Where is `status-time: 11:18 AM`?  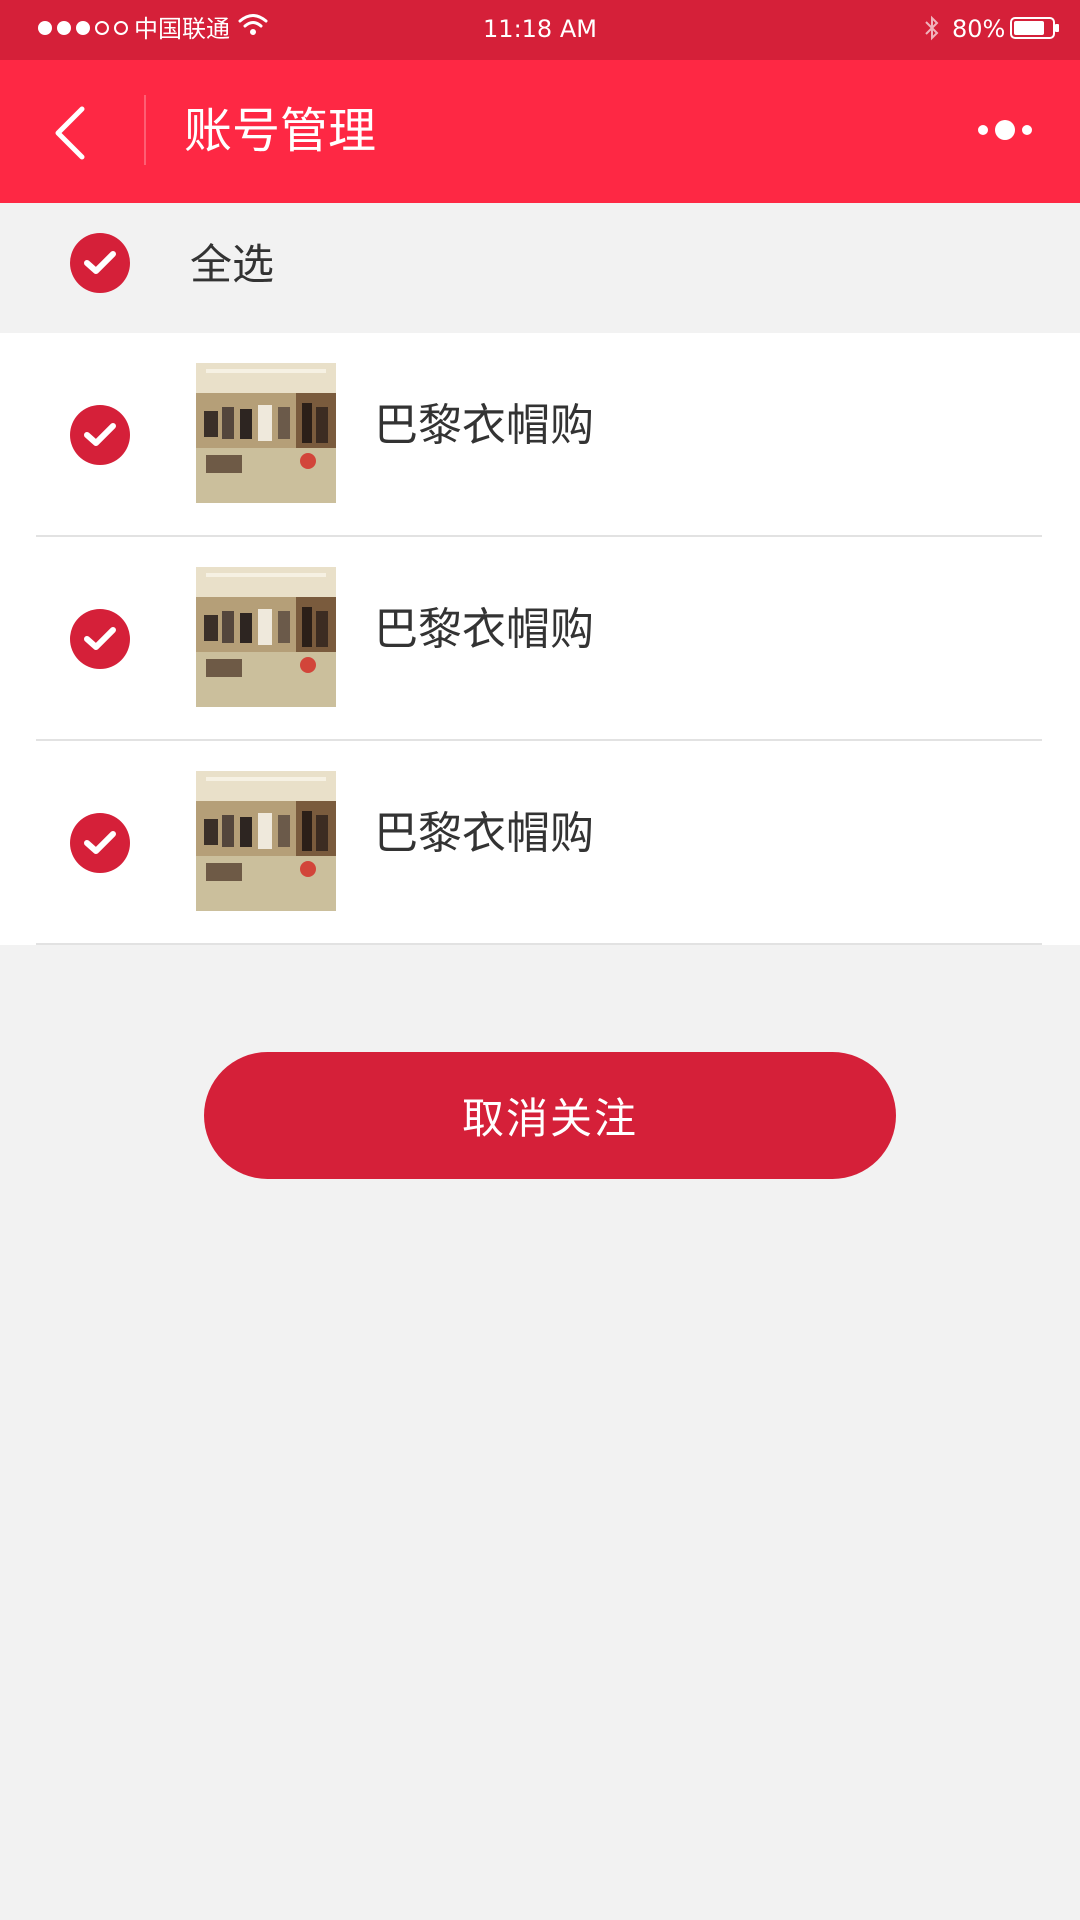
status-time: 11:18 AM is located at coordinates (540, 29).